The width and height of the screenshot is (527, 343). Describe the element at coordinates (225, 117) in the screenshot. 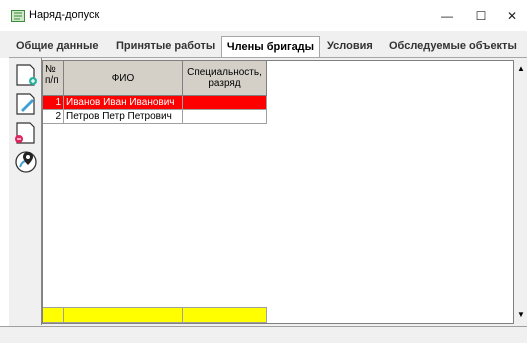

I see `row2-spec-cell` at that location.